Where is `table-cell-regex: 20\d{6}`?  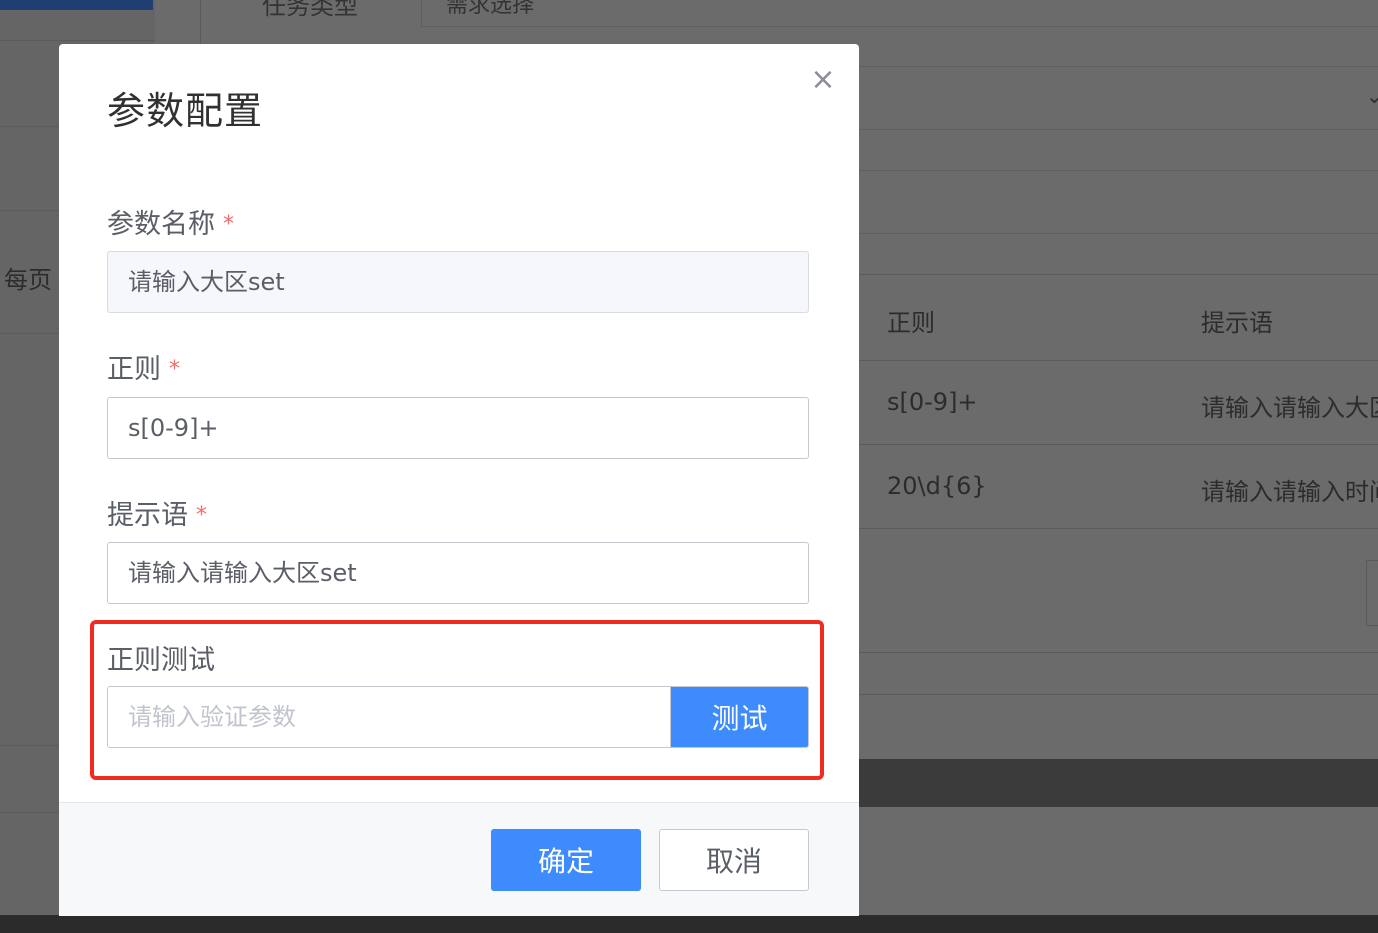 table-cell-regex: 20\d{6} is located at coordinates (937, 486).